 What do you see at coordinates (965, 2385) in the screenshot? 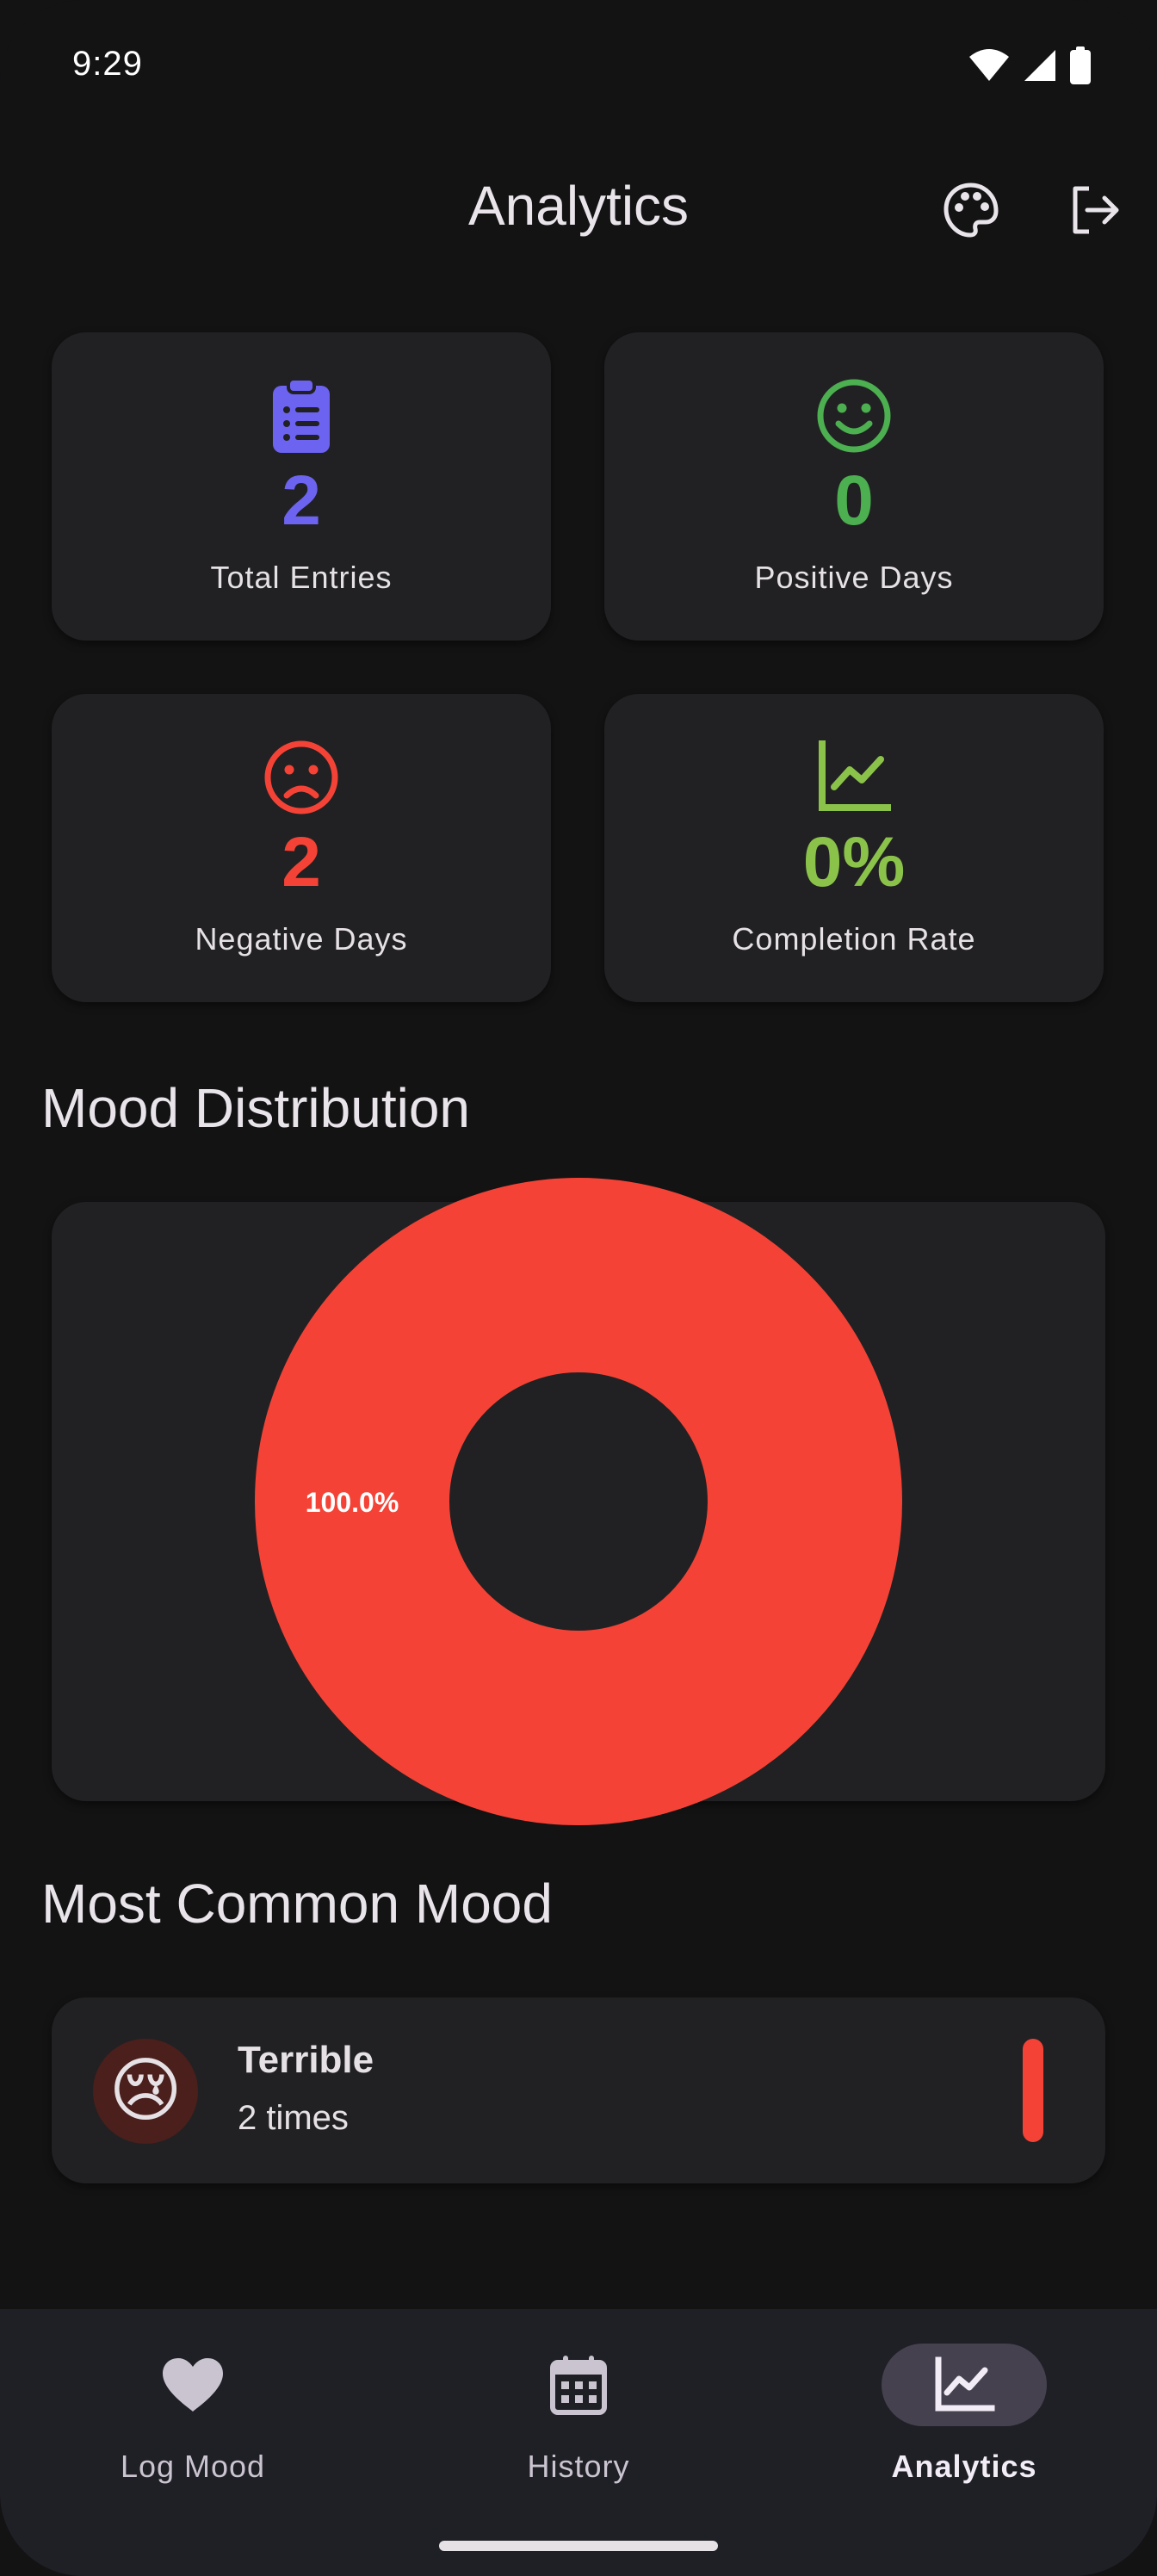
I see `analytics-icon` at bounding box center [965, 2385].